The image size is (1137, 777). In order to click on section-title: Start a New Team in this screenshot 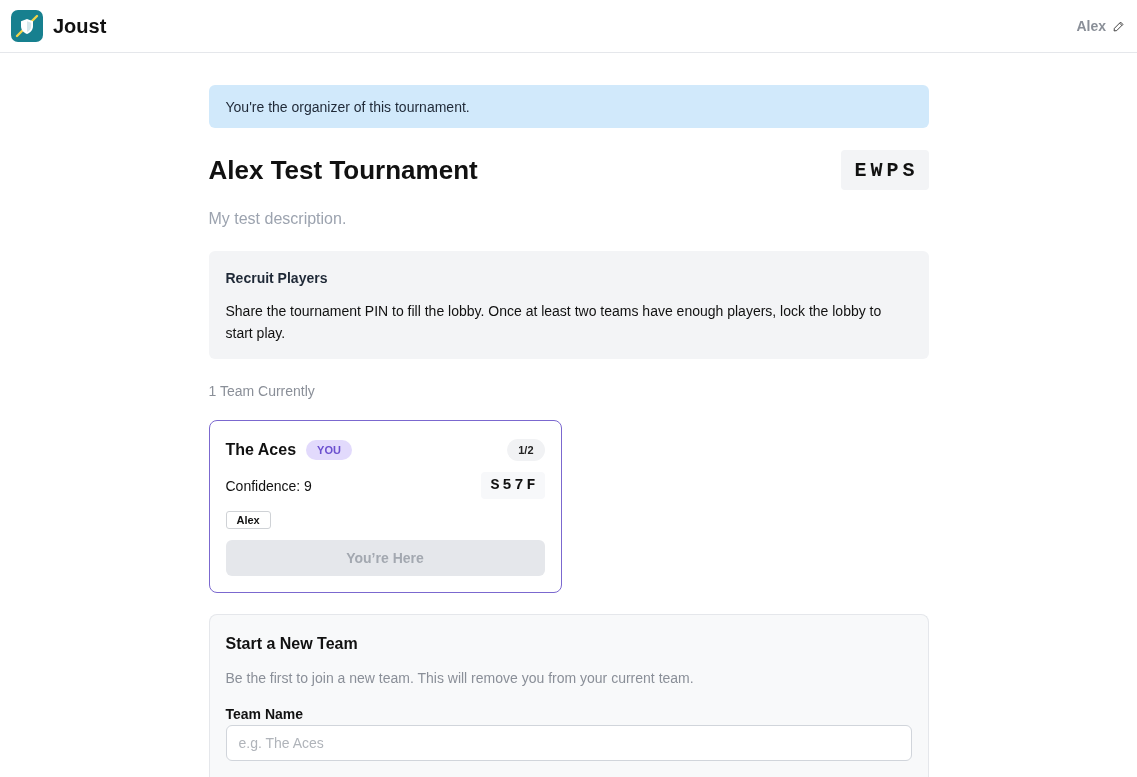, I will do `click(292, 644)`.